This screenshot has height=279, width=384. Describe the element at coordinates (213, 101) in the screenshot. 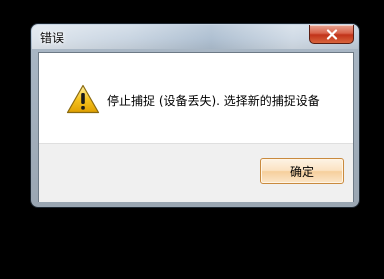

I see `error-message: 停止捕捉 (设备丢失). 选择新的捕捉设备` at that location.